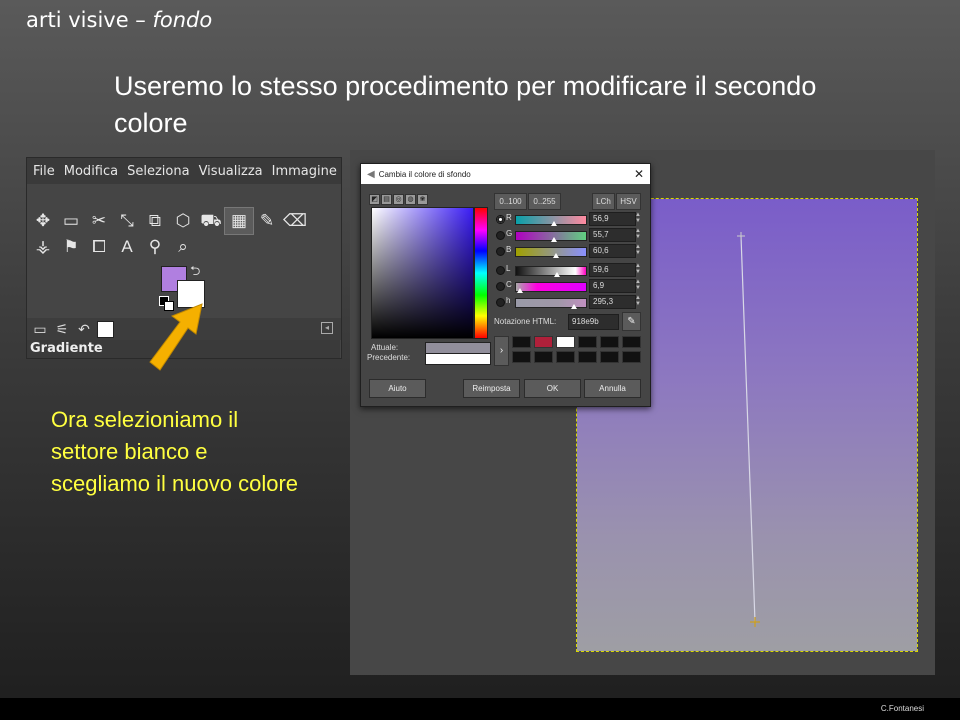  I want to click on cancel-button: Annulla, so click(612, 388).